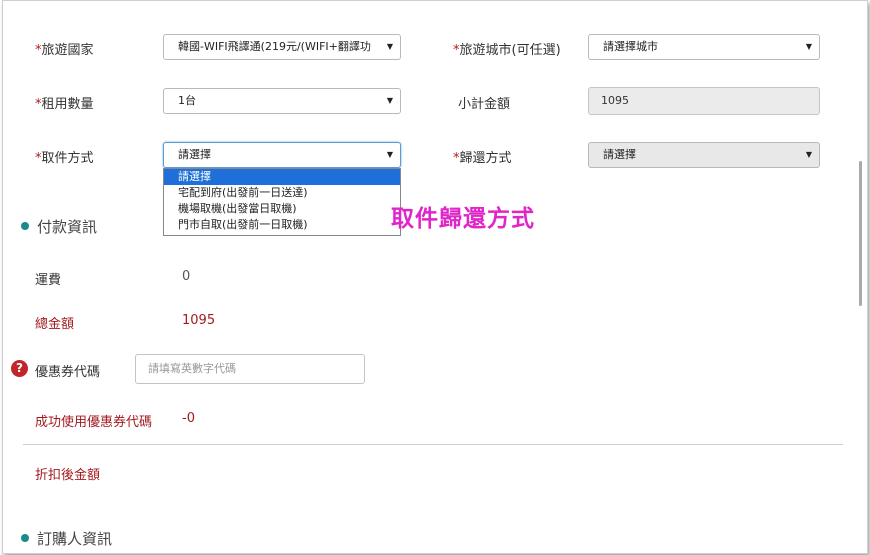 The image size is (870, 555). Describe the element at coordinates (68, 372) in the screenshot. I see `coupon-label: 優惠券代碼` at that location.